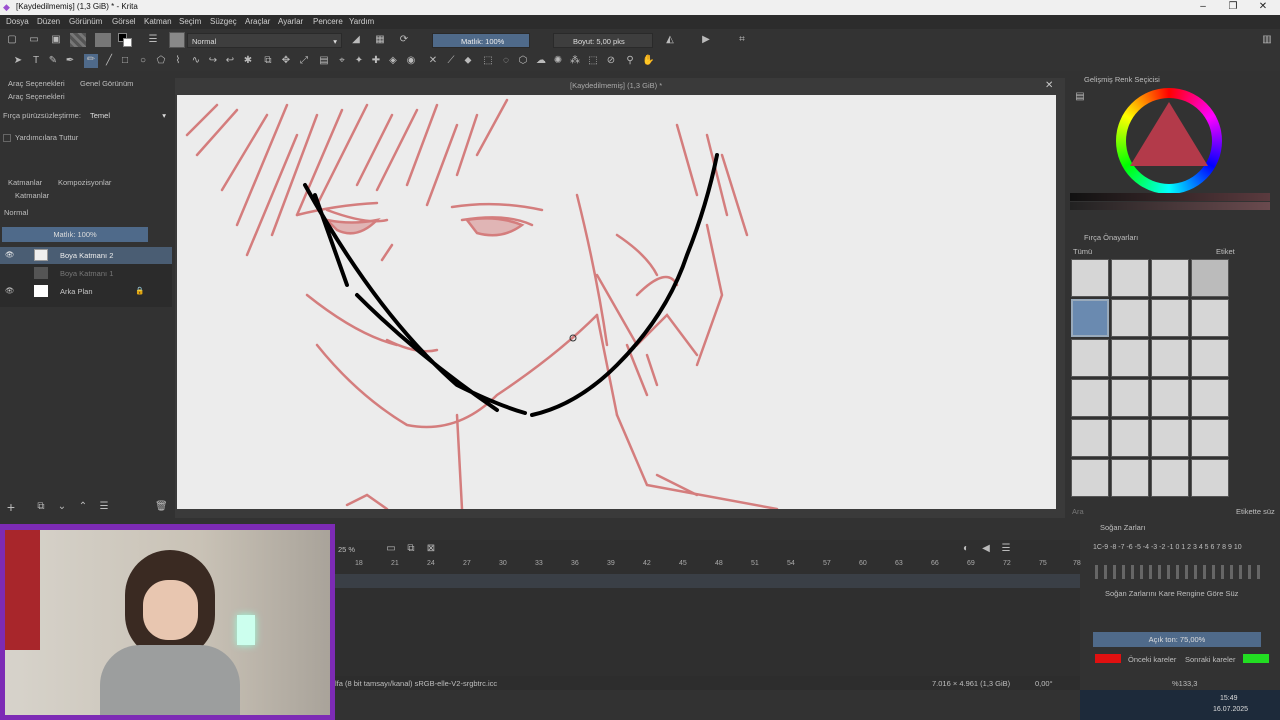 The image size is (1280, 720). What do you see at coordinates (36, 61) in the screenshot?
I see `text-tool-icon: T` at bounding box center [36, 61].